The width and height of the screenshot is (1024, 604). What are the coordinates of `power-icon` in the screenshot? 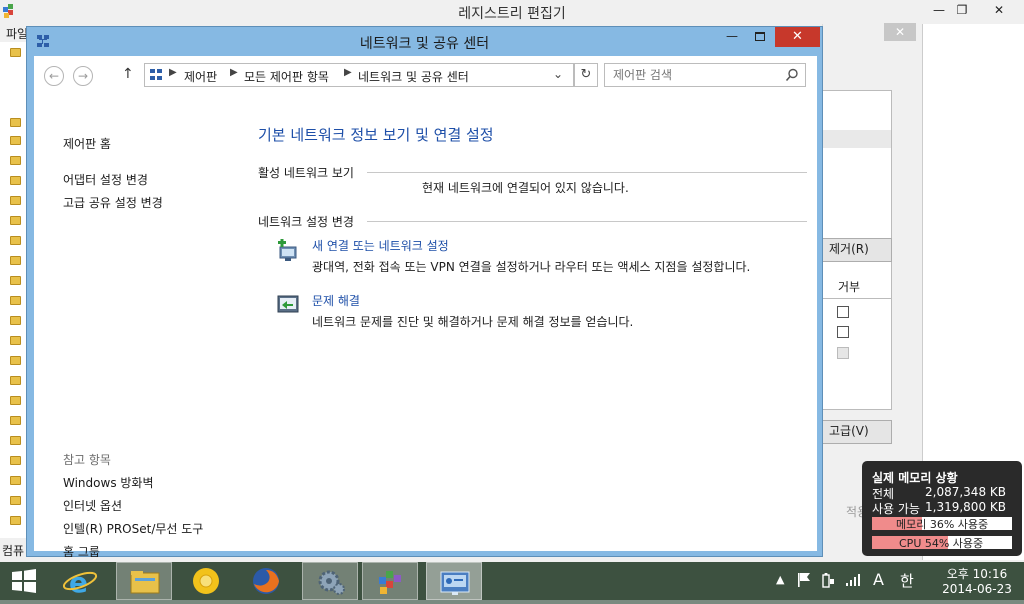 It's located at (828, 580).